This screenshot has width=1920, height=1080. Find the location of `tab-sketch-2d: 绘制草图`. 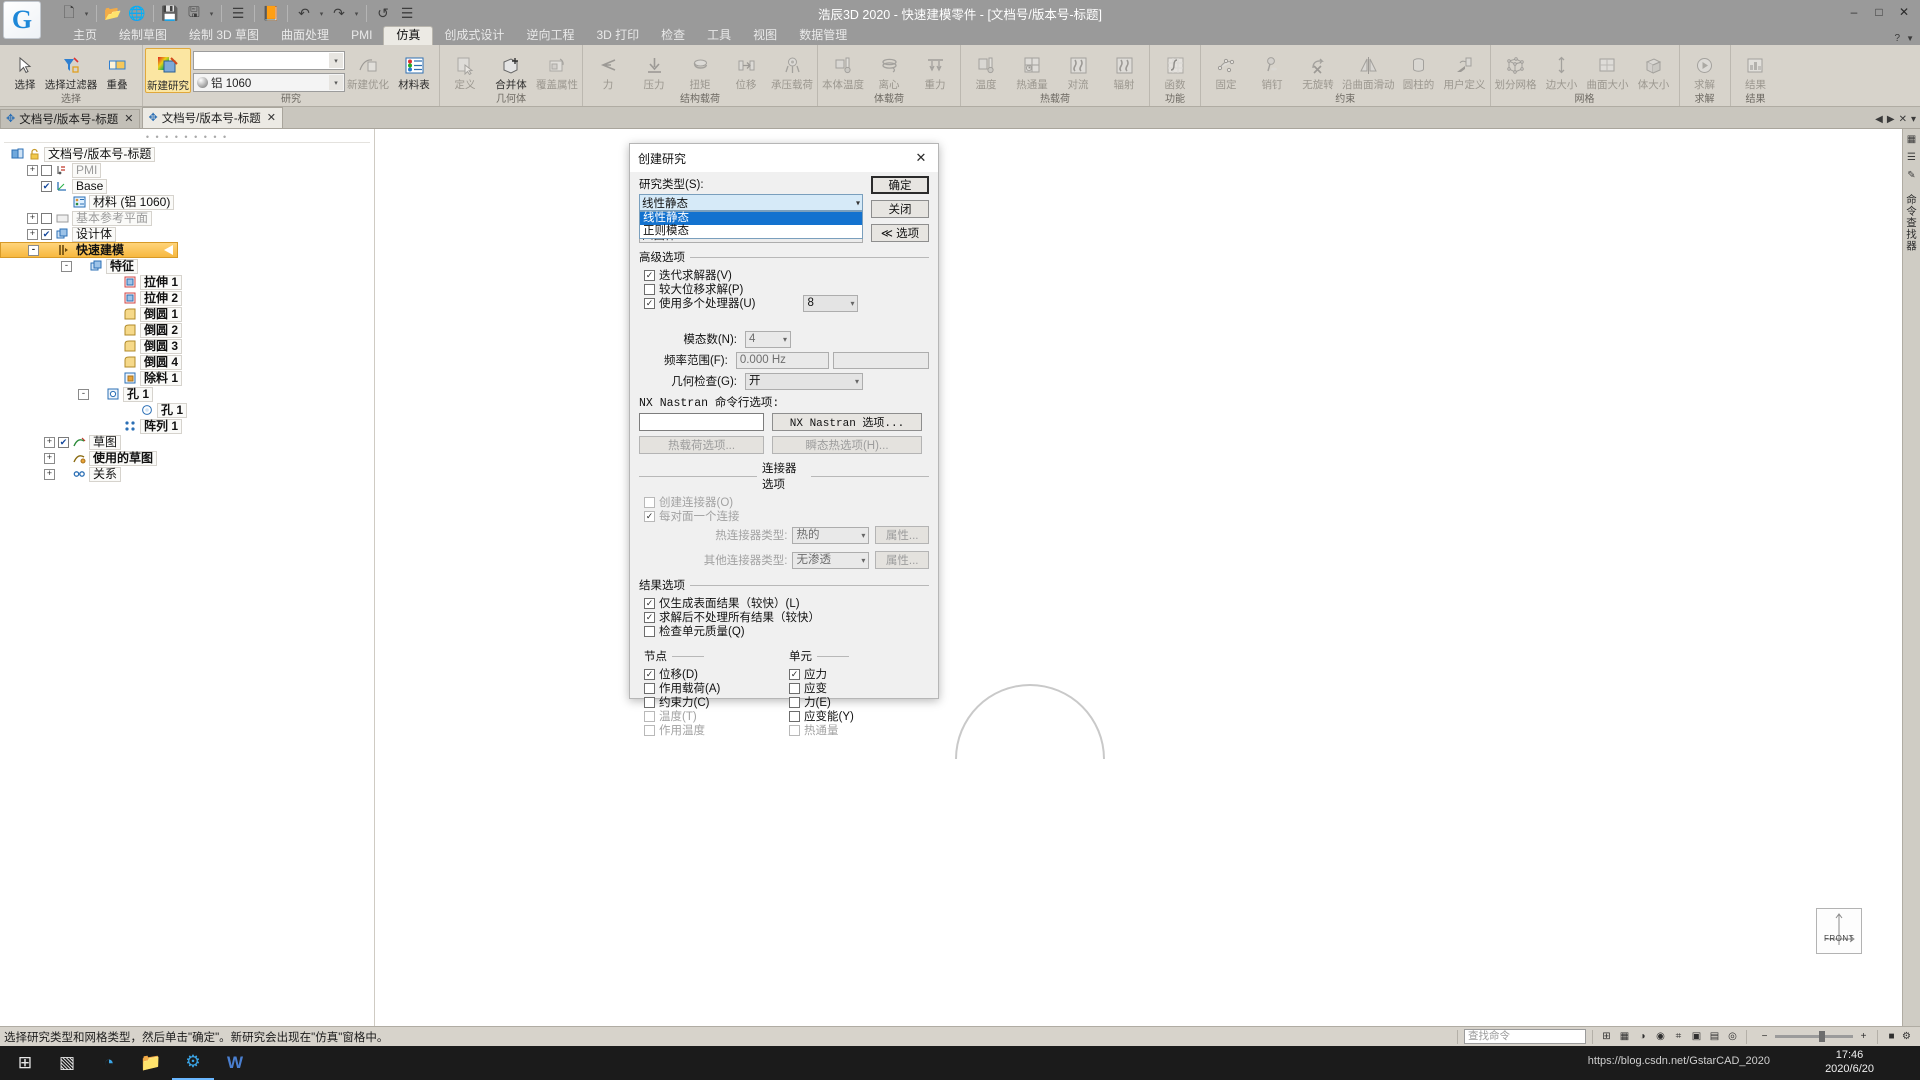

tab-sketch-2d: 绘制草图 is located at coordinates (143, 36).